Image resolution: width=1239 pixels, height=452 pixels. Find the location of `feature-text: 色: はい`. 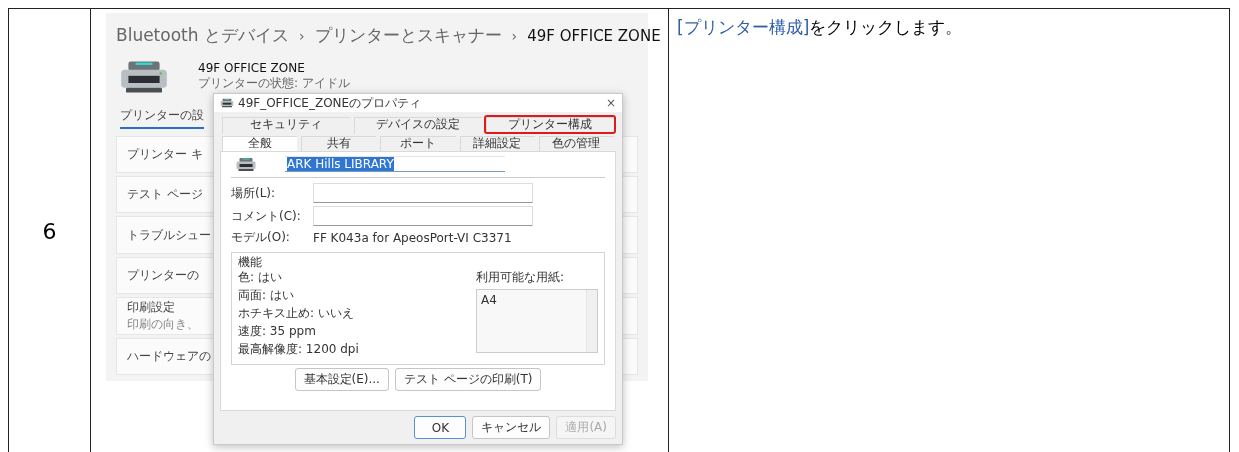

feature-text: 色: はい is located at coordinates (260, 277).